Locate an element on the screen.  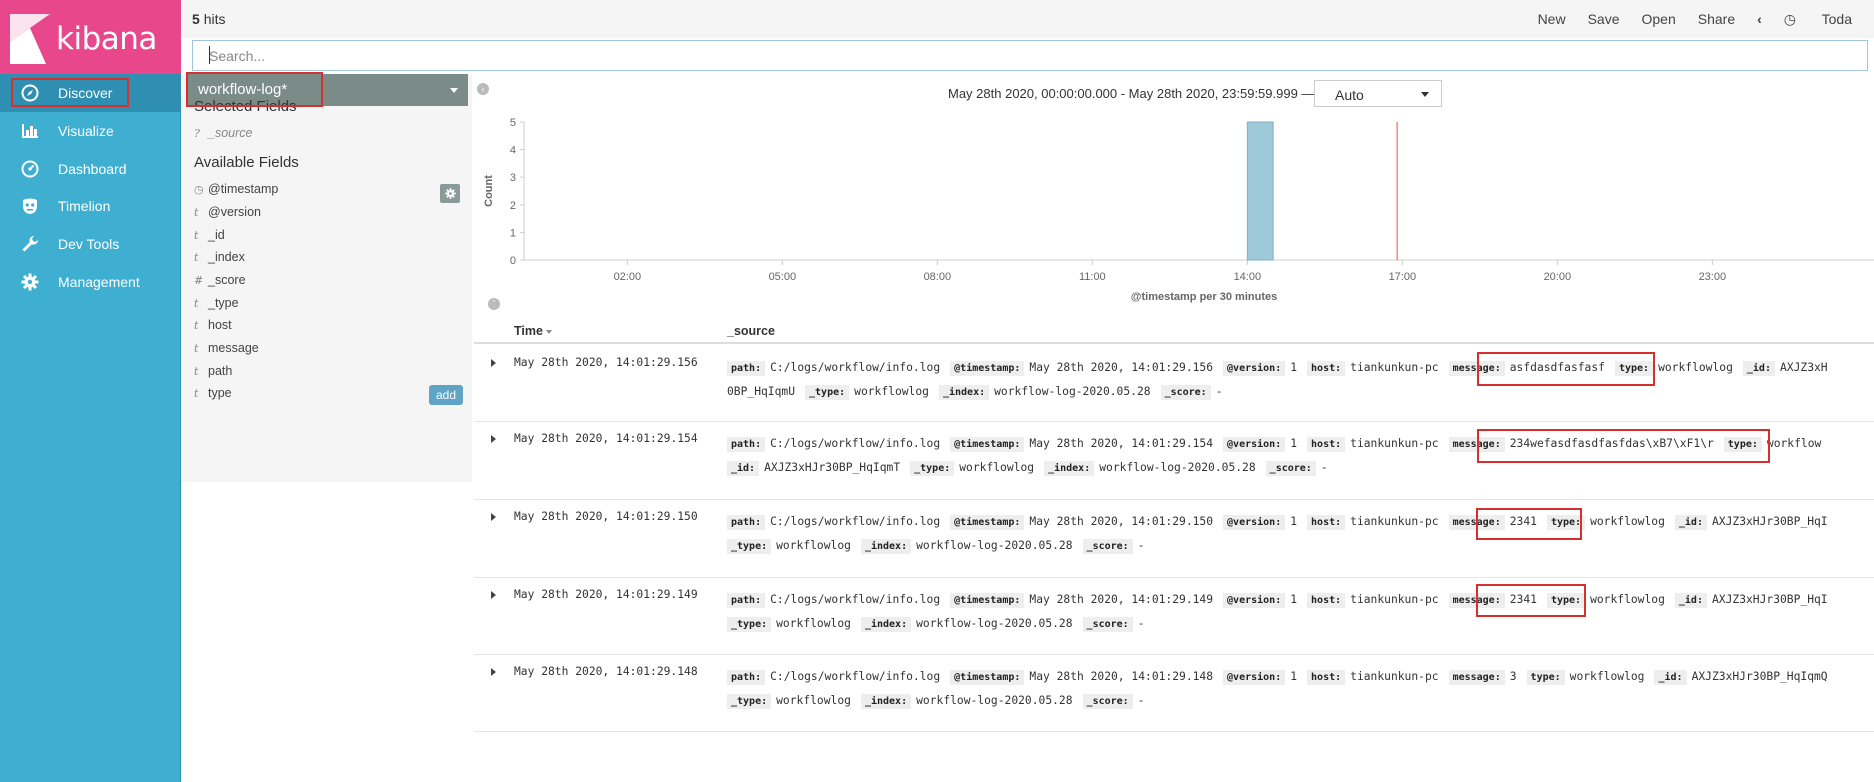
nav-item-visualize: Visualize is located at coordinates (90, 131).